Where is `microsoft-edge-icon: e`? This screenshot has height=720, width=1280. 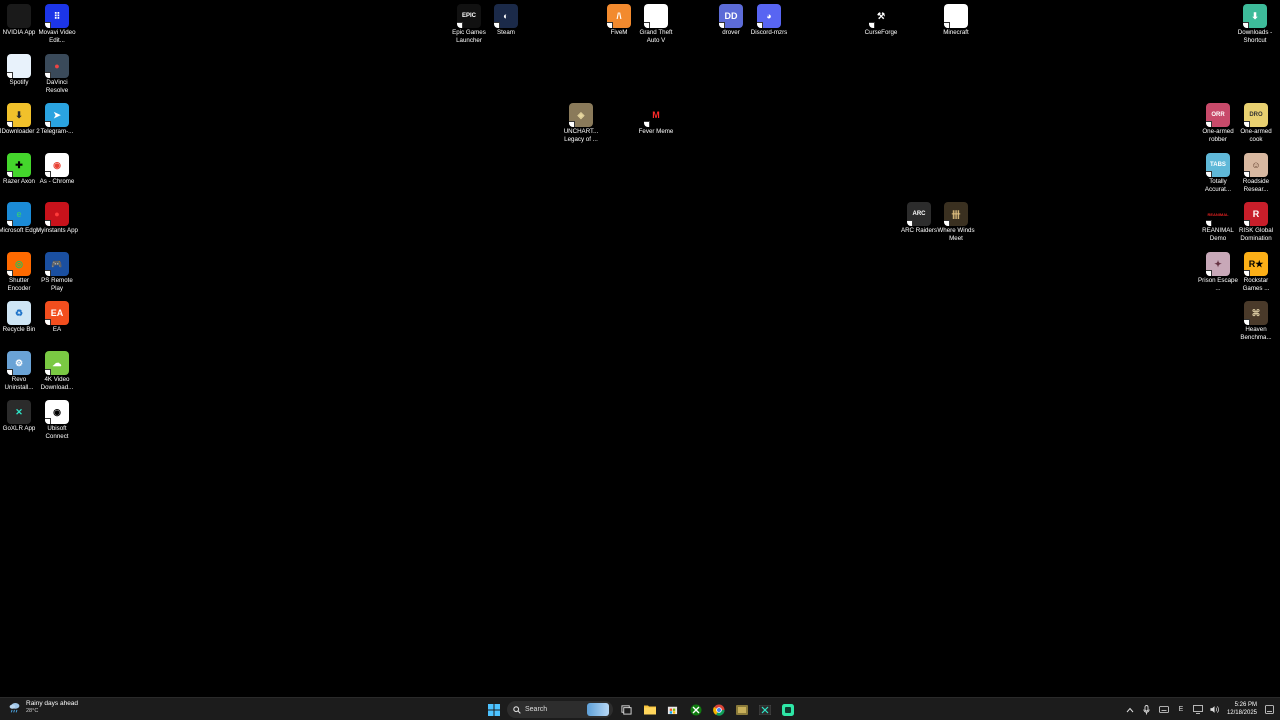 microsoft-edge-icon: e is located at coordinates (19, 214).